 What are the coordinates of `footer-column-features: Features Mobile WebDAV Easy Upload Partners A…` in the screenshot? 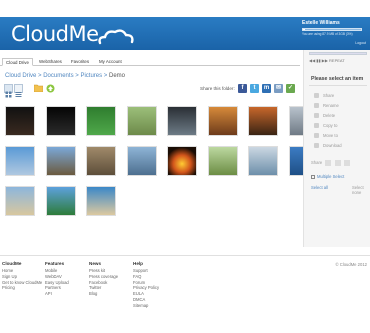 It's located at (57, 279).